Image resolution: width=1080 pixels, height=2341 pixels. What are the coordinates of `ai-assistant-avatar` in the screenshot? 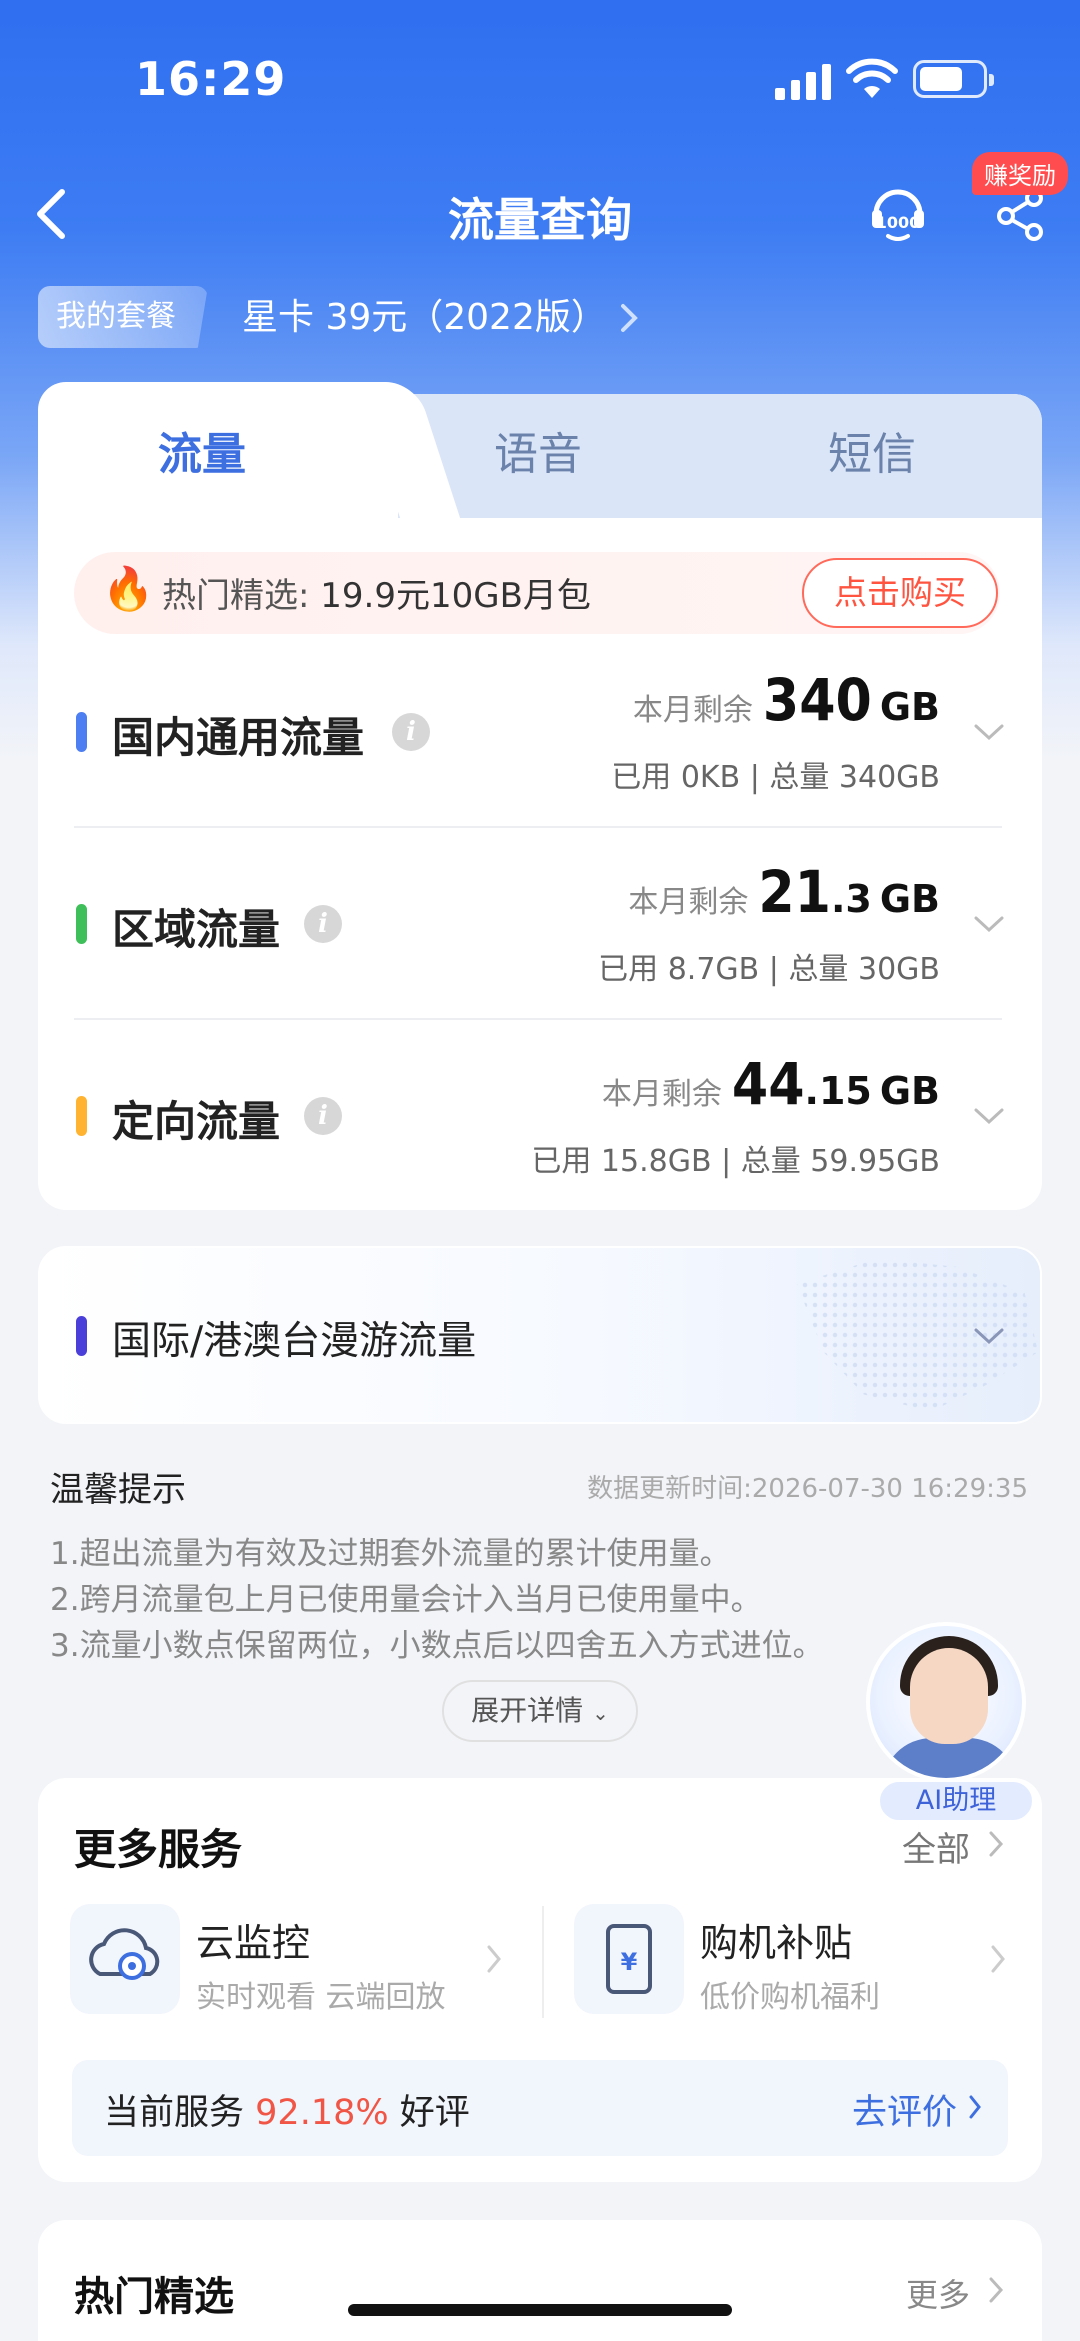 It's located at (946, 1702).